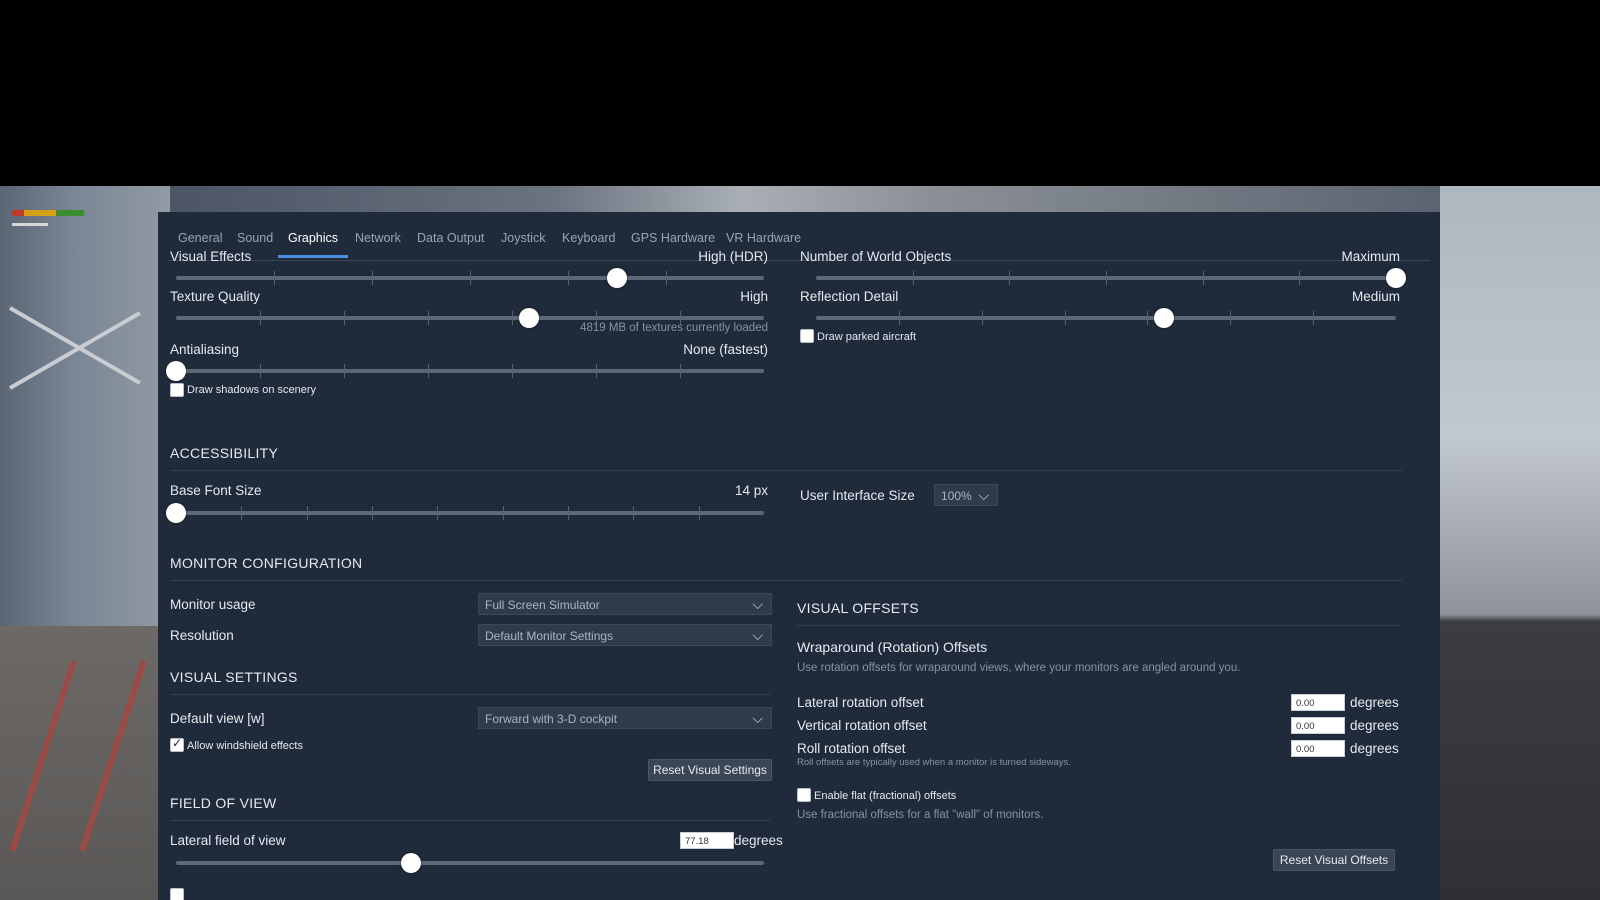 The width and height of the screenshot is (1600, 900). Describe the element at coordinates (754, 296) in the screenshot. I see `texture-quality-value: High` at that location.